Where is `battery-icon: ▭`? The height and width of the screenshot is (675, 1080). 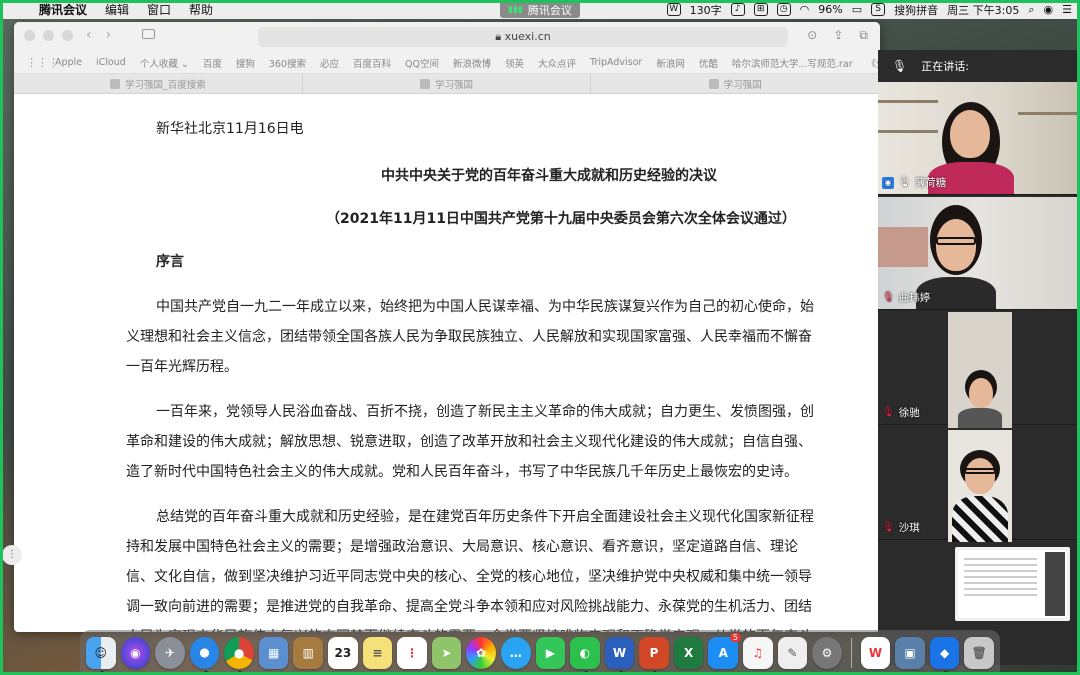 battery-icon: ▭ is located at coordinates (857, 9).